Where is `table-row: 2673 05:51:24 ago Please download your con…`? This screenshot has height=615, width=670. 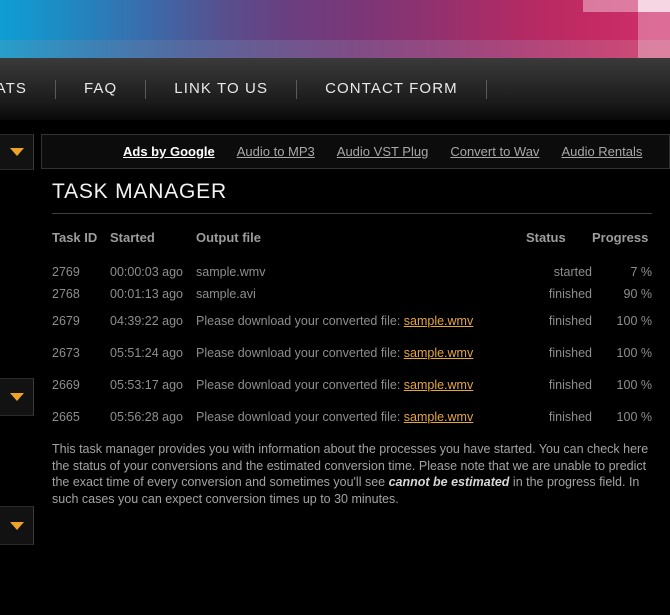
table-row: 2673 05:51:24 ago Please download your con… is located at coordinates (352, 353).